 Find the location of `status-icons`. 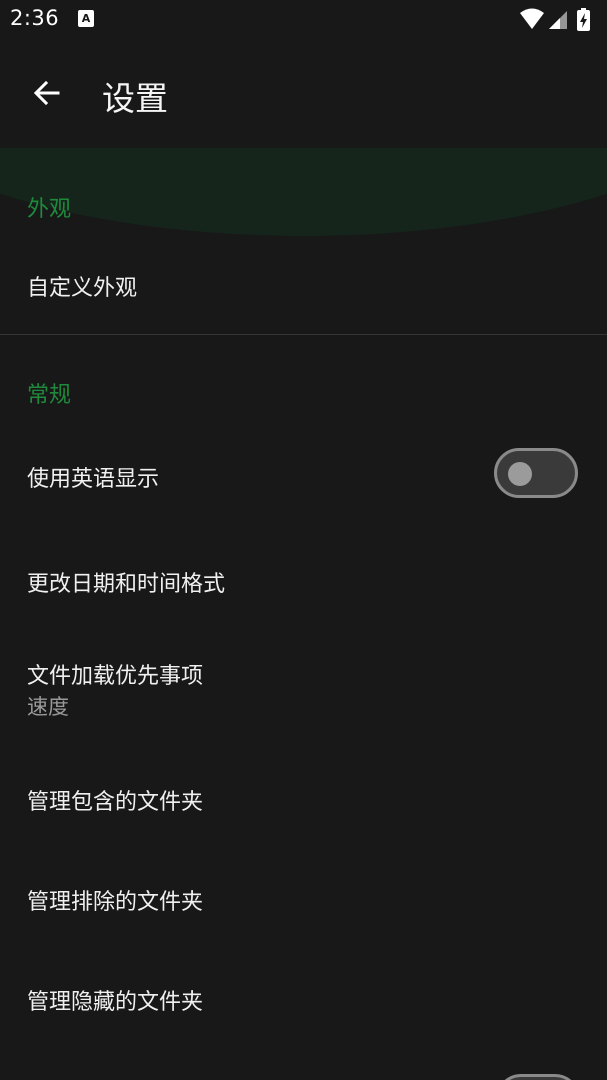

status-icons is located at coordinates (557, 20).